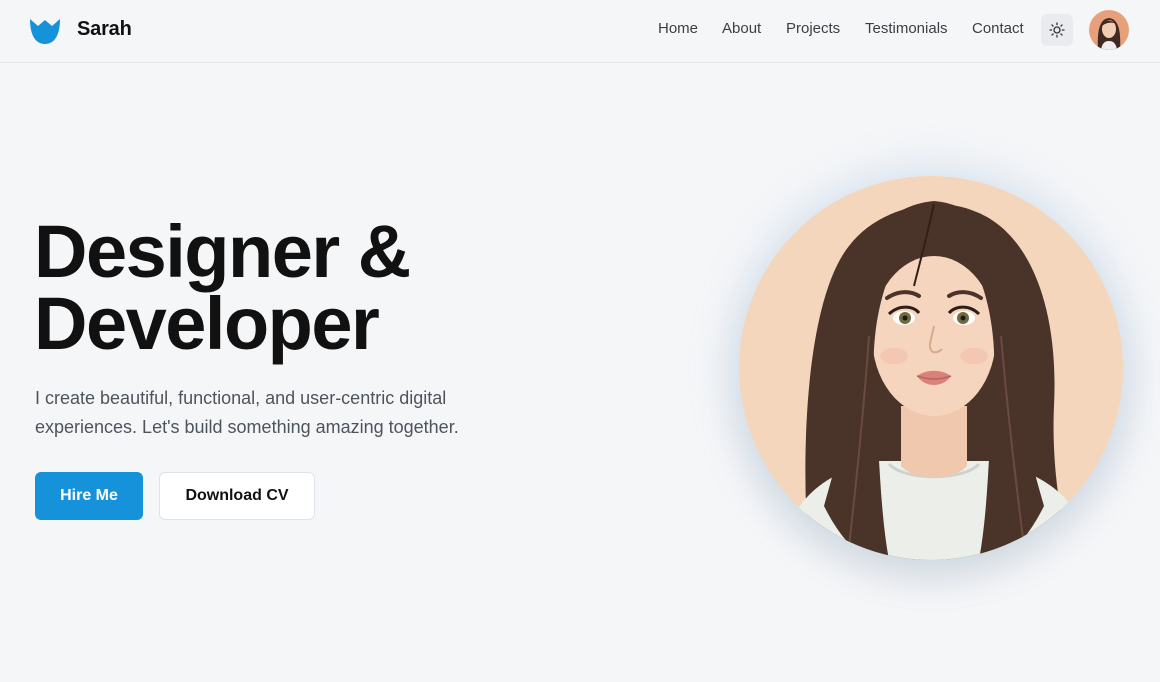 This screenshot has width=1160, height=682. I want to click on hero-headline: Designer & Developer, so click(222, 287).